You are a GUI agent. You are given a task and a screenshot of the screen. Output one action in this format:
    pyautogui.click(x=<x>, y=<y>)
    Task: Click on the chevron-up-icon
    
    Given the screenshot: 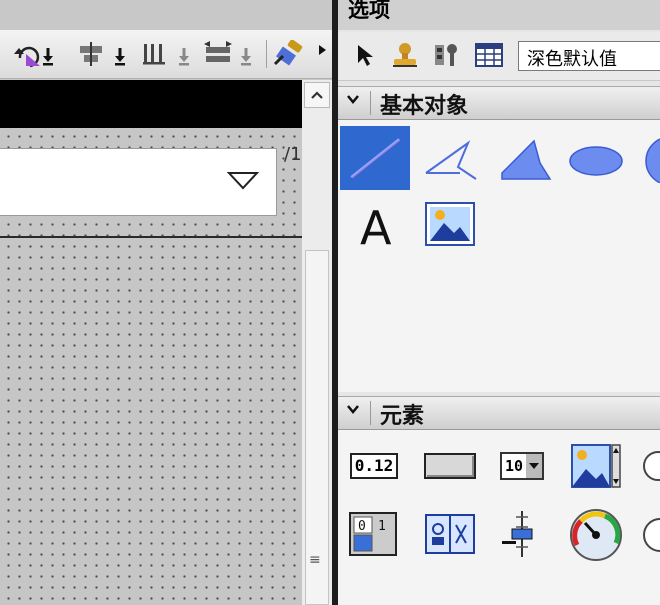 What is the action you would take?
    pyautogui.click(x=317, y=95)
    